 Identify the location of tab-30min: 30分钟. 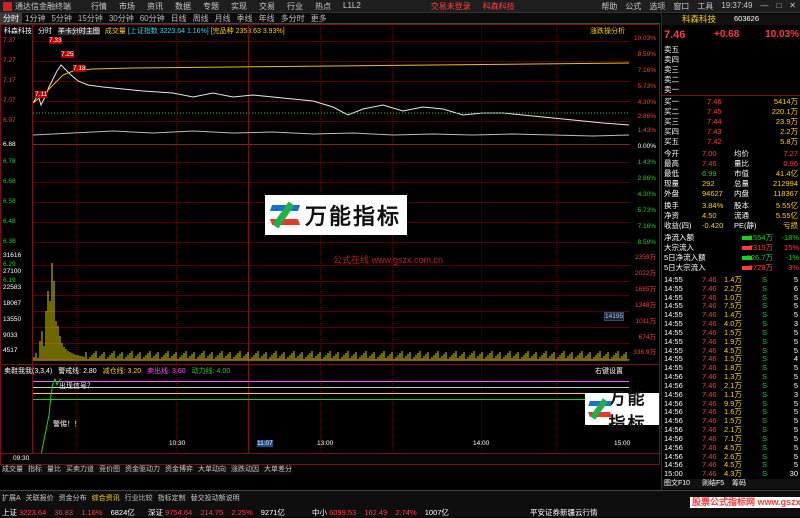
(121, 18).